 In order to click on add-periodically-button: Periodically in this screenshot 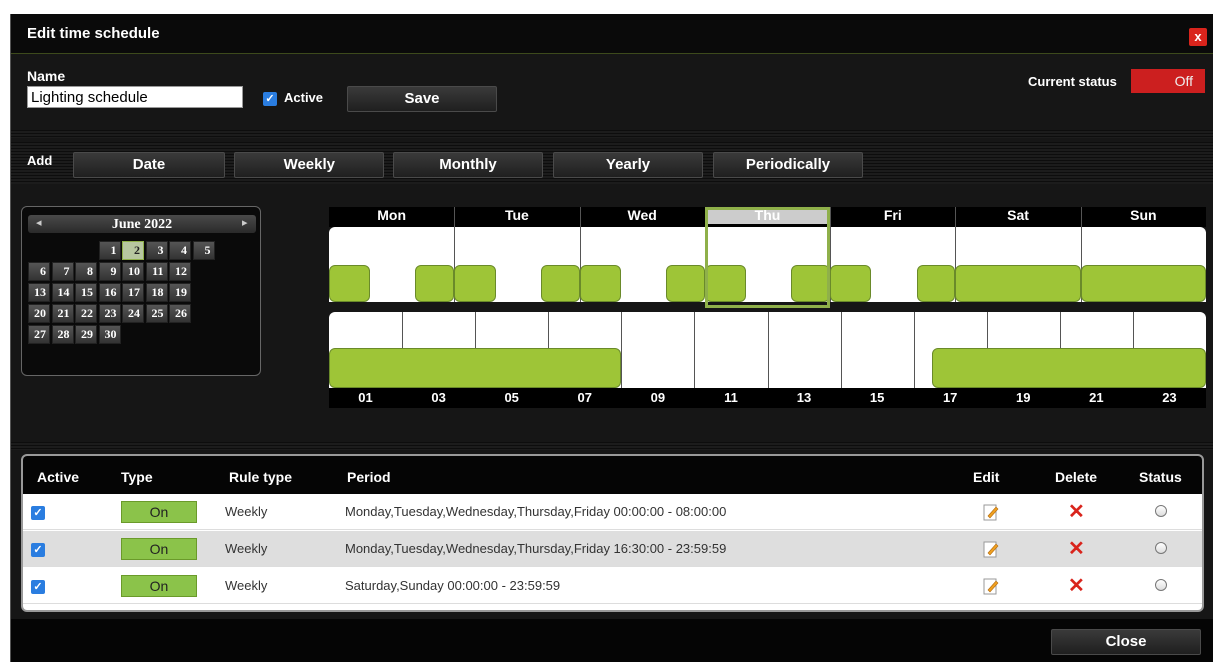, I will do `click(788, 165)`.